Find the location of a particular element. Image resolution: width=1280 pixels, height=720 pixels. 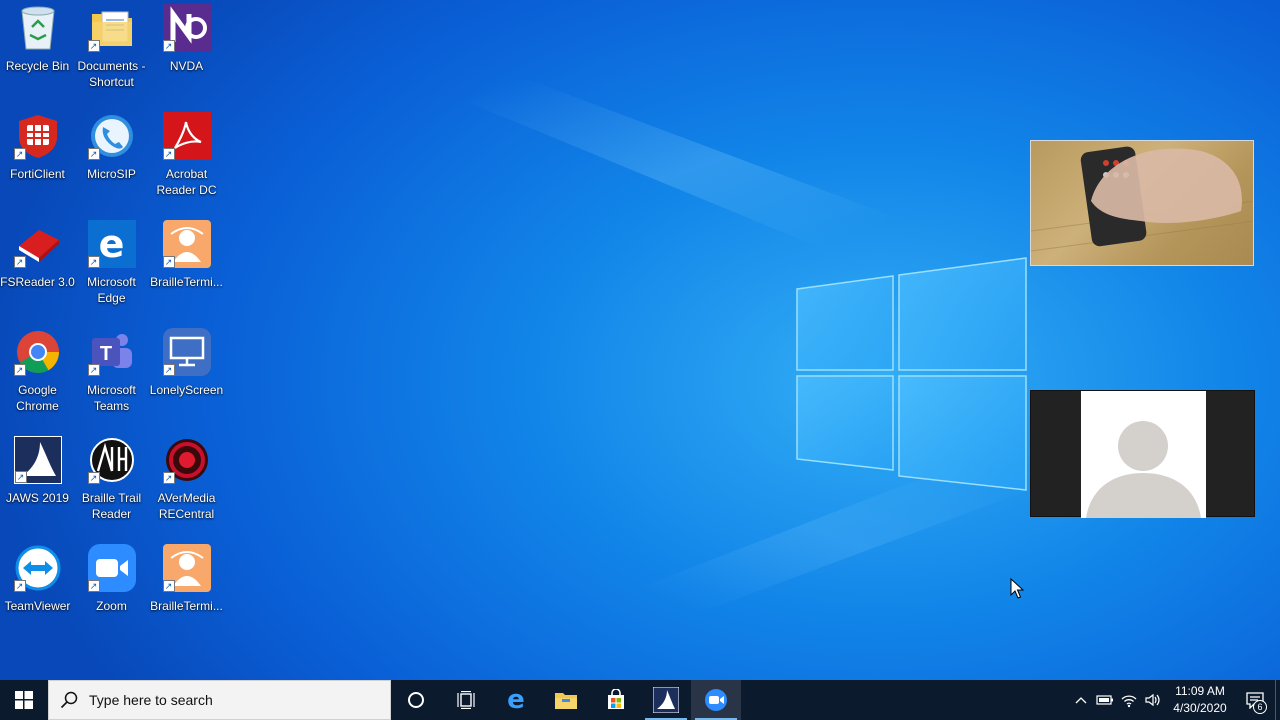

search-placeholder: Type here to search is located at coordinates (151, 700).